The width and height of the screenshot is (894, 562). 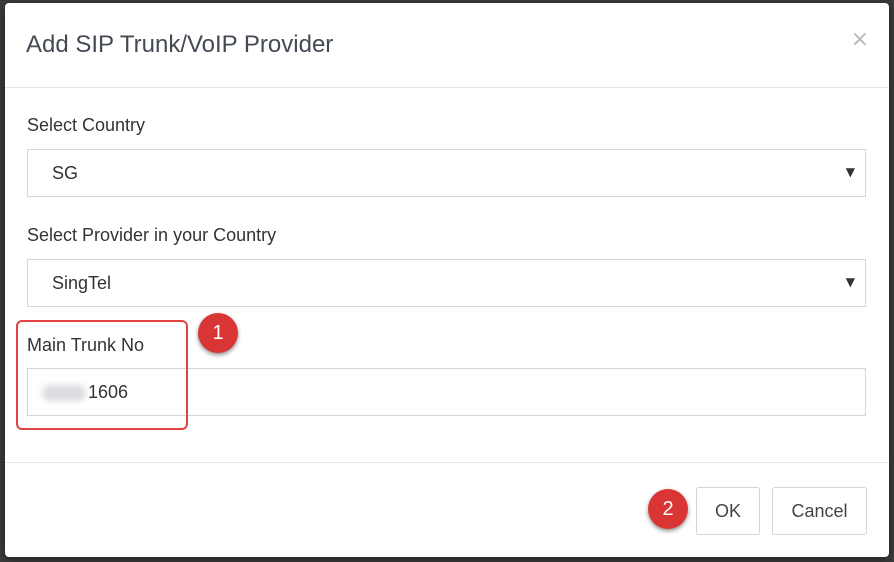 What do you see at coordinates (82, 283) in the screenshot?
I see `provider-selected-value: SingTel` at bounding box center [82, 283].